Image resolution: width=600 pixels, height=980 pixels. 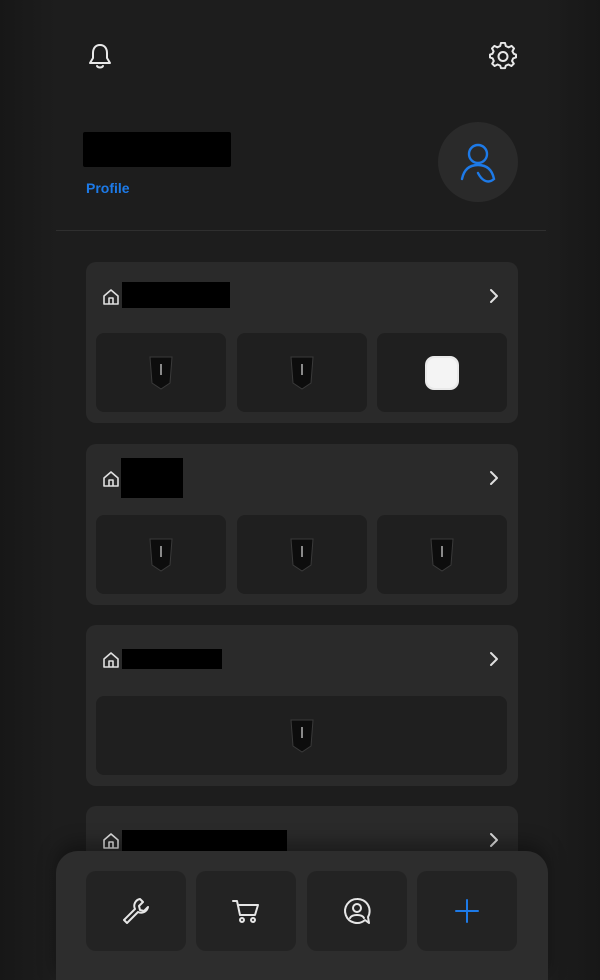 I want to click on gear-icon, so click(x=503, y=56).